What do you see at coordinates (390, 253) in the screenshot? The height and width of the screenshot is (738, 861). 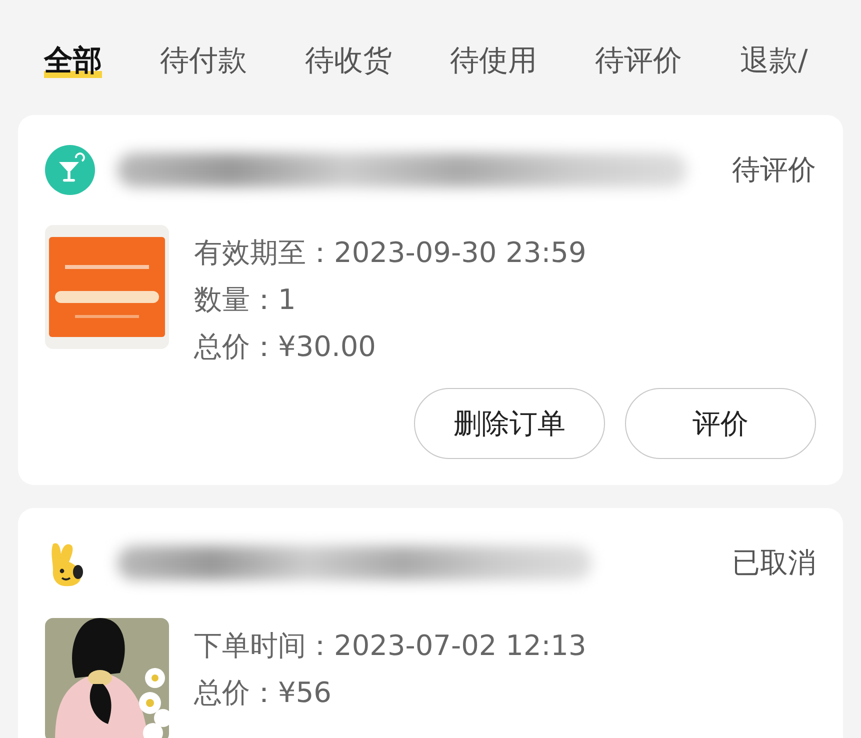 I see `order-detail: 有效期至：2023-09-30 23:59` at bounding box center [390, 253].